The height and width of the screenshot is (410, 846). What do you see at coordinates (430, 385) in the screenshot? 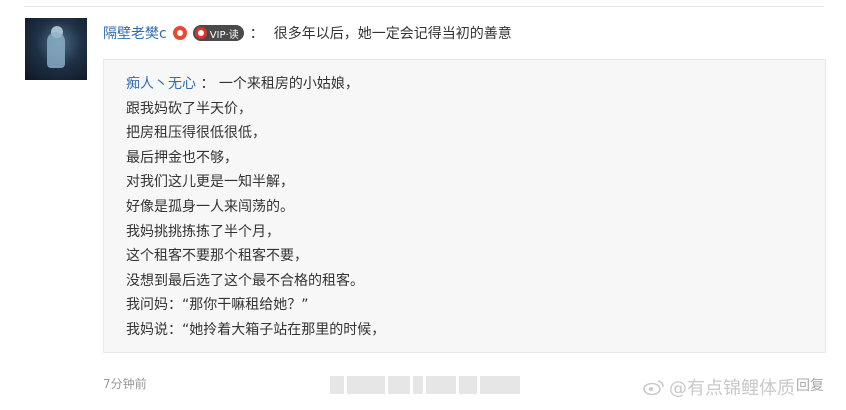
I see `blurred-placeholder-strip` at bounding box center [430, 385].